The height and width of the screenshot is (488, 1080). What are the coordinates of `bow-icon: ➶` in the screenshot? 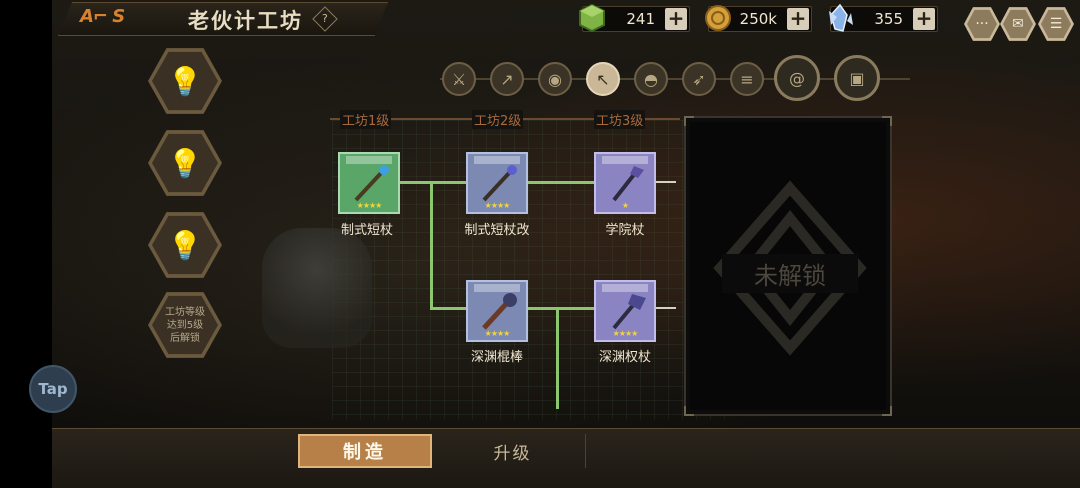 It's located at (699, 79).